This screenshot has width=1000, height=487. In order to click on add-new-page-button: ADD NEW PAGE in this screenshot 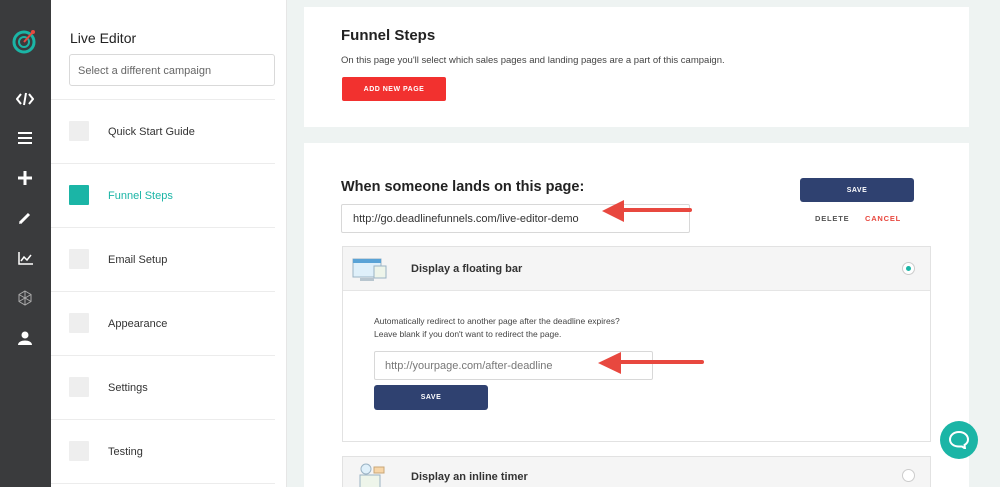, I will do `click(394, 89)`.